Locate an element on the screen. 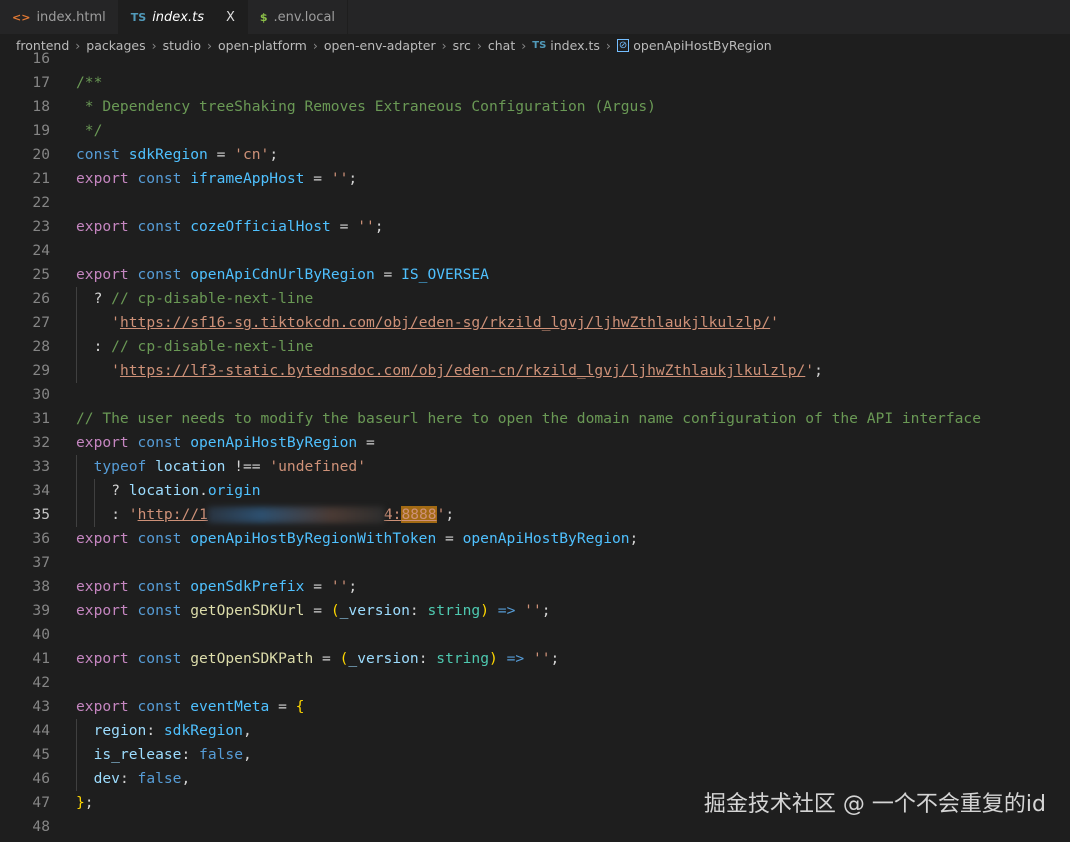 Image resolution: width=1070 pixels, height=842 pixels. code-token: } is located at coordinates (80, 802).